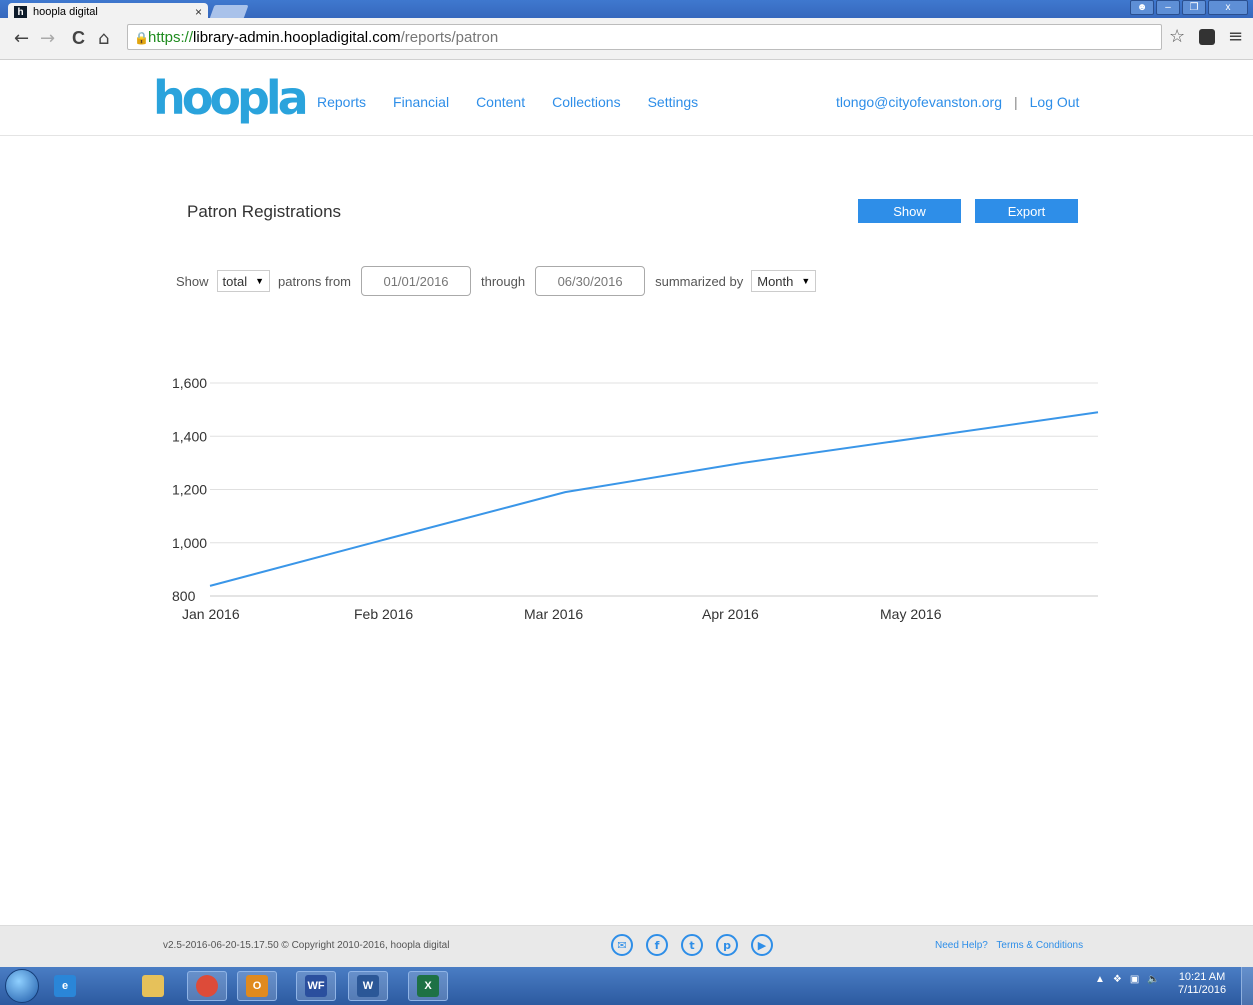 The width and height of the screenshot is (1253, 1005). What do you see at coordinates (189, 383) in the screenshot?
I see `y-tick-label: 1,600` at bounding box center [189, 383].